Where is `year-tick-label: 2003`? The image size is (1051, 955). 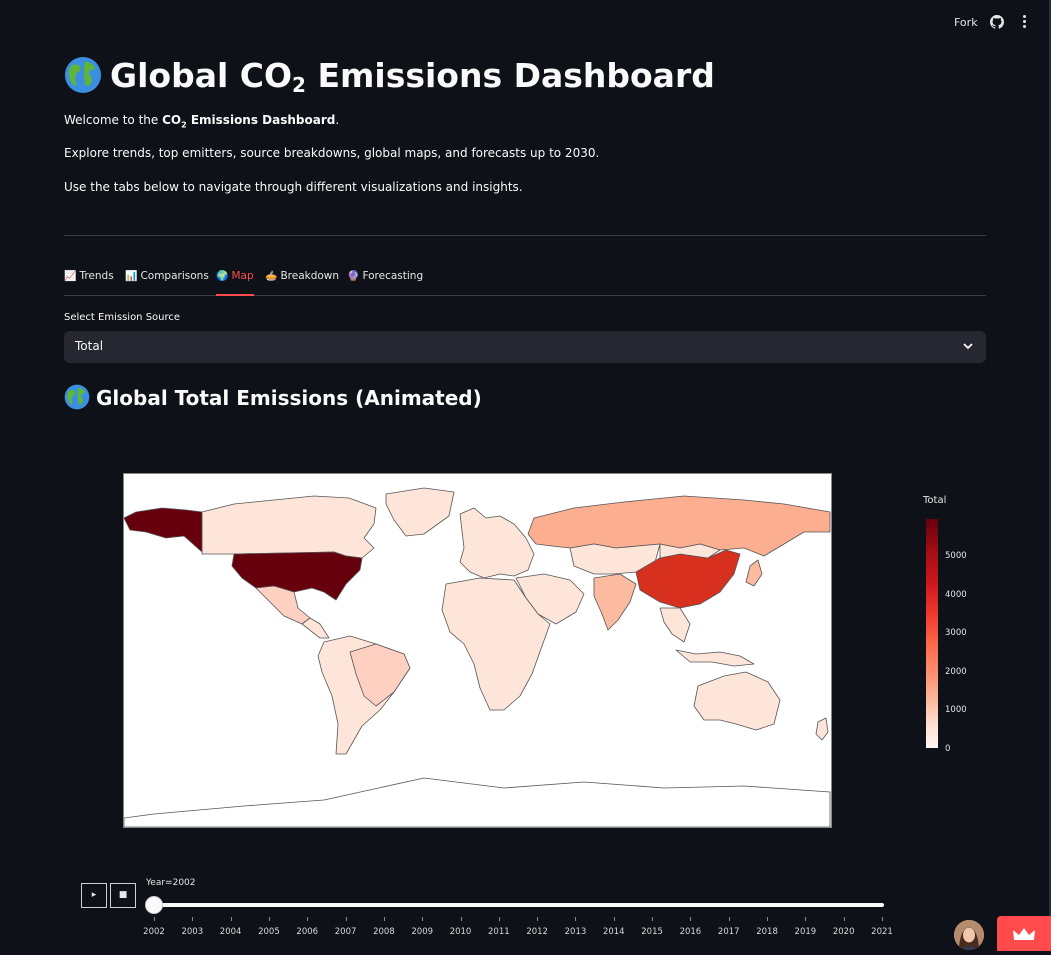
year-tick-label: 2003 is located at coordinates (192, 932).